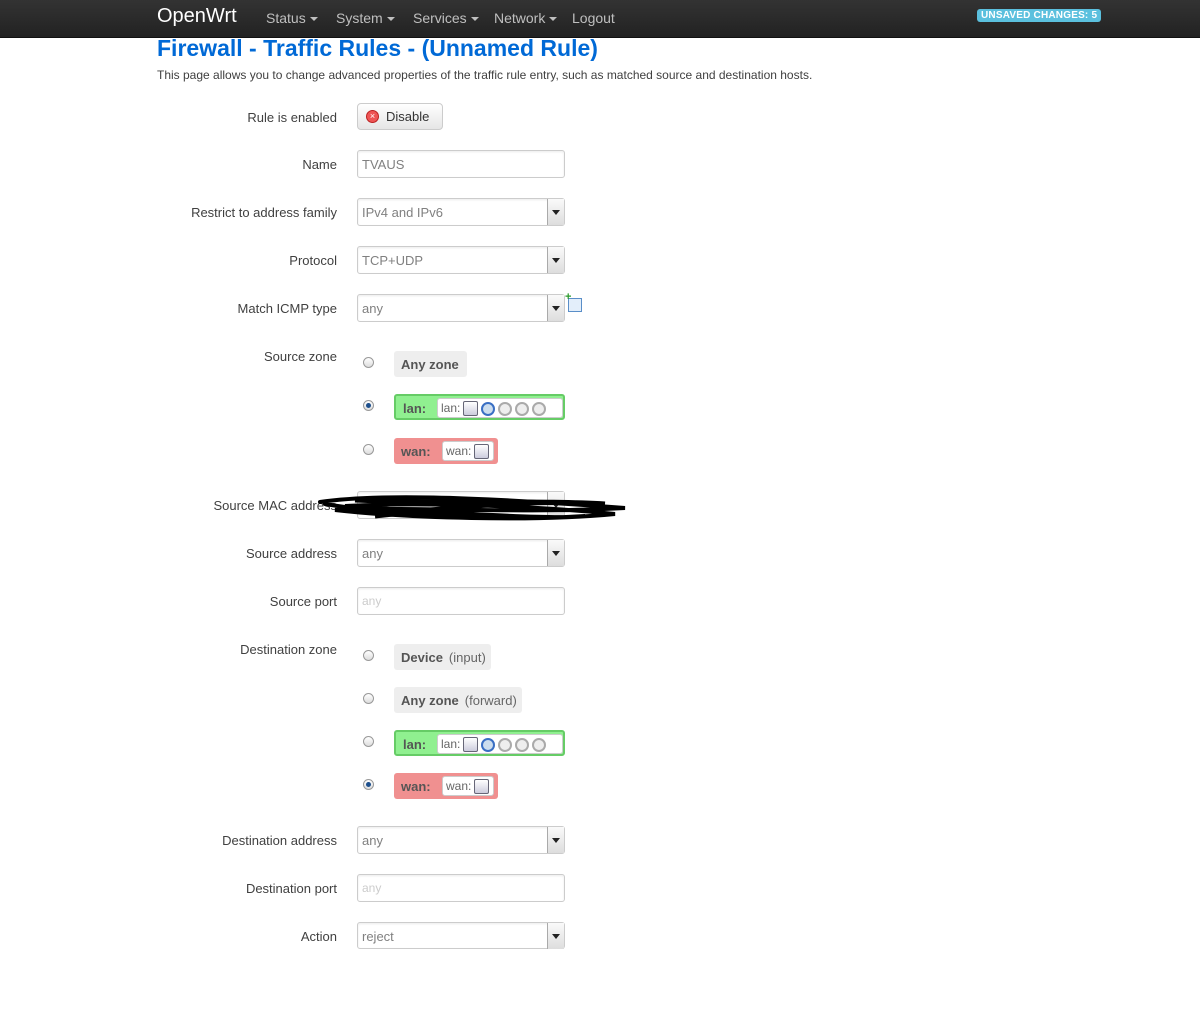  Describe the element at coordinates (197, 16) in the screenshot. I see `brand-logo: OpenWrt` at that location.